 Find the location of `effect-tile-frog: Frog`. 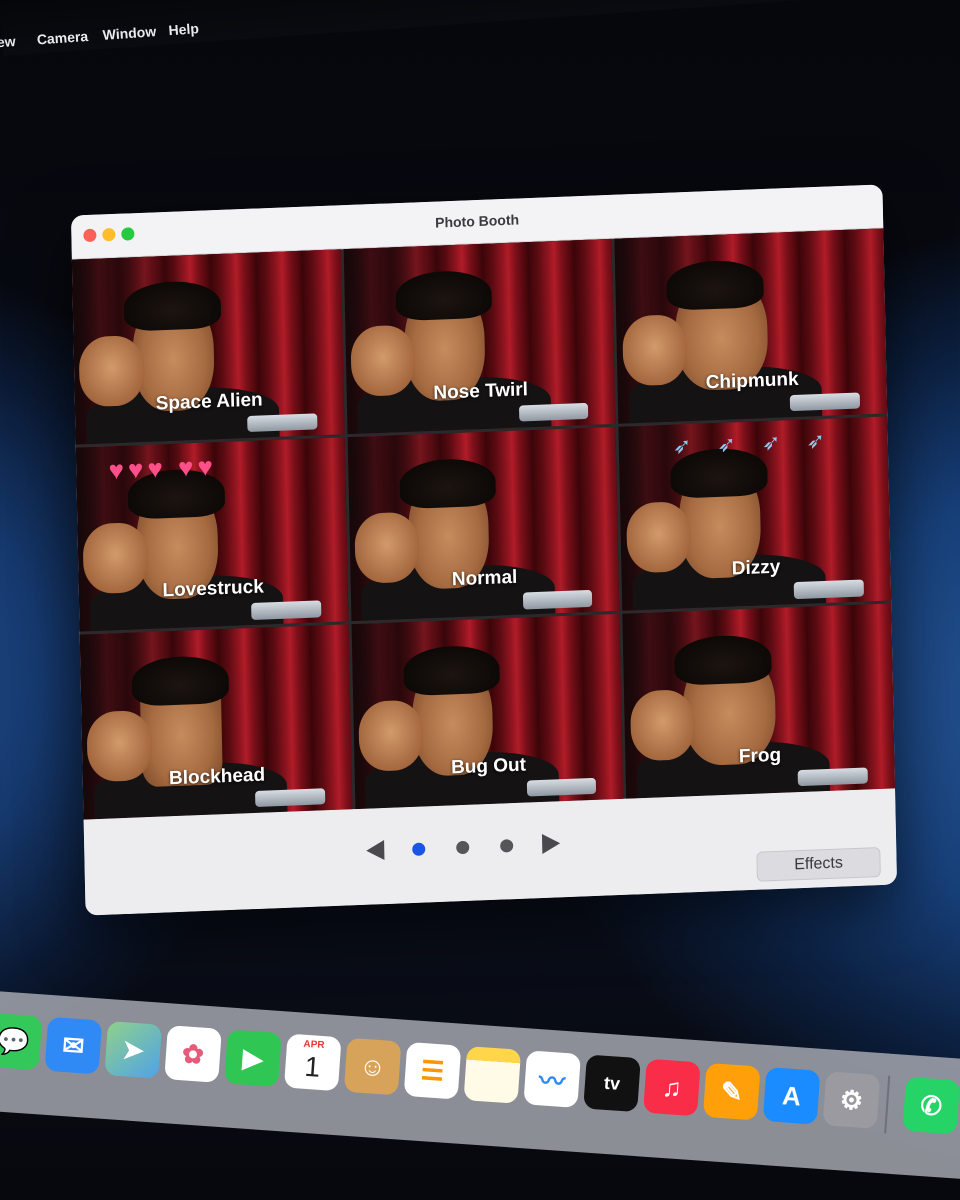

effect-tile-frog: Frog is located at coordinates (759, 701).